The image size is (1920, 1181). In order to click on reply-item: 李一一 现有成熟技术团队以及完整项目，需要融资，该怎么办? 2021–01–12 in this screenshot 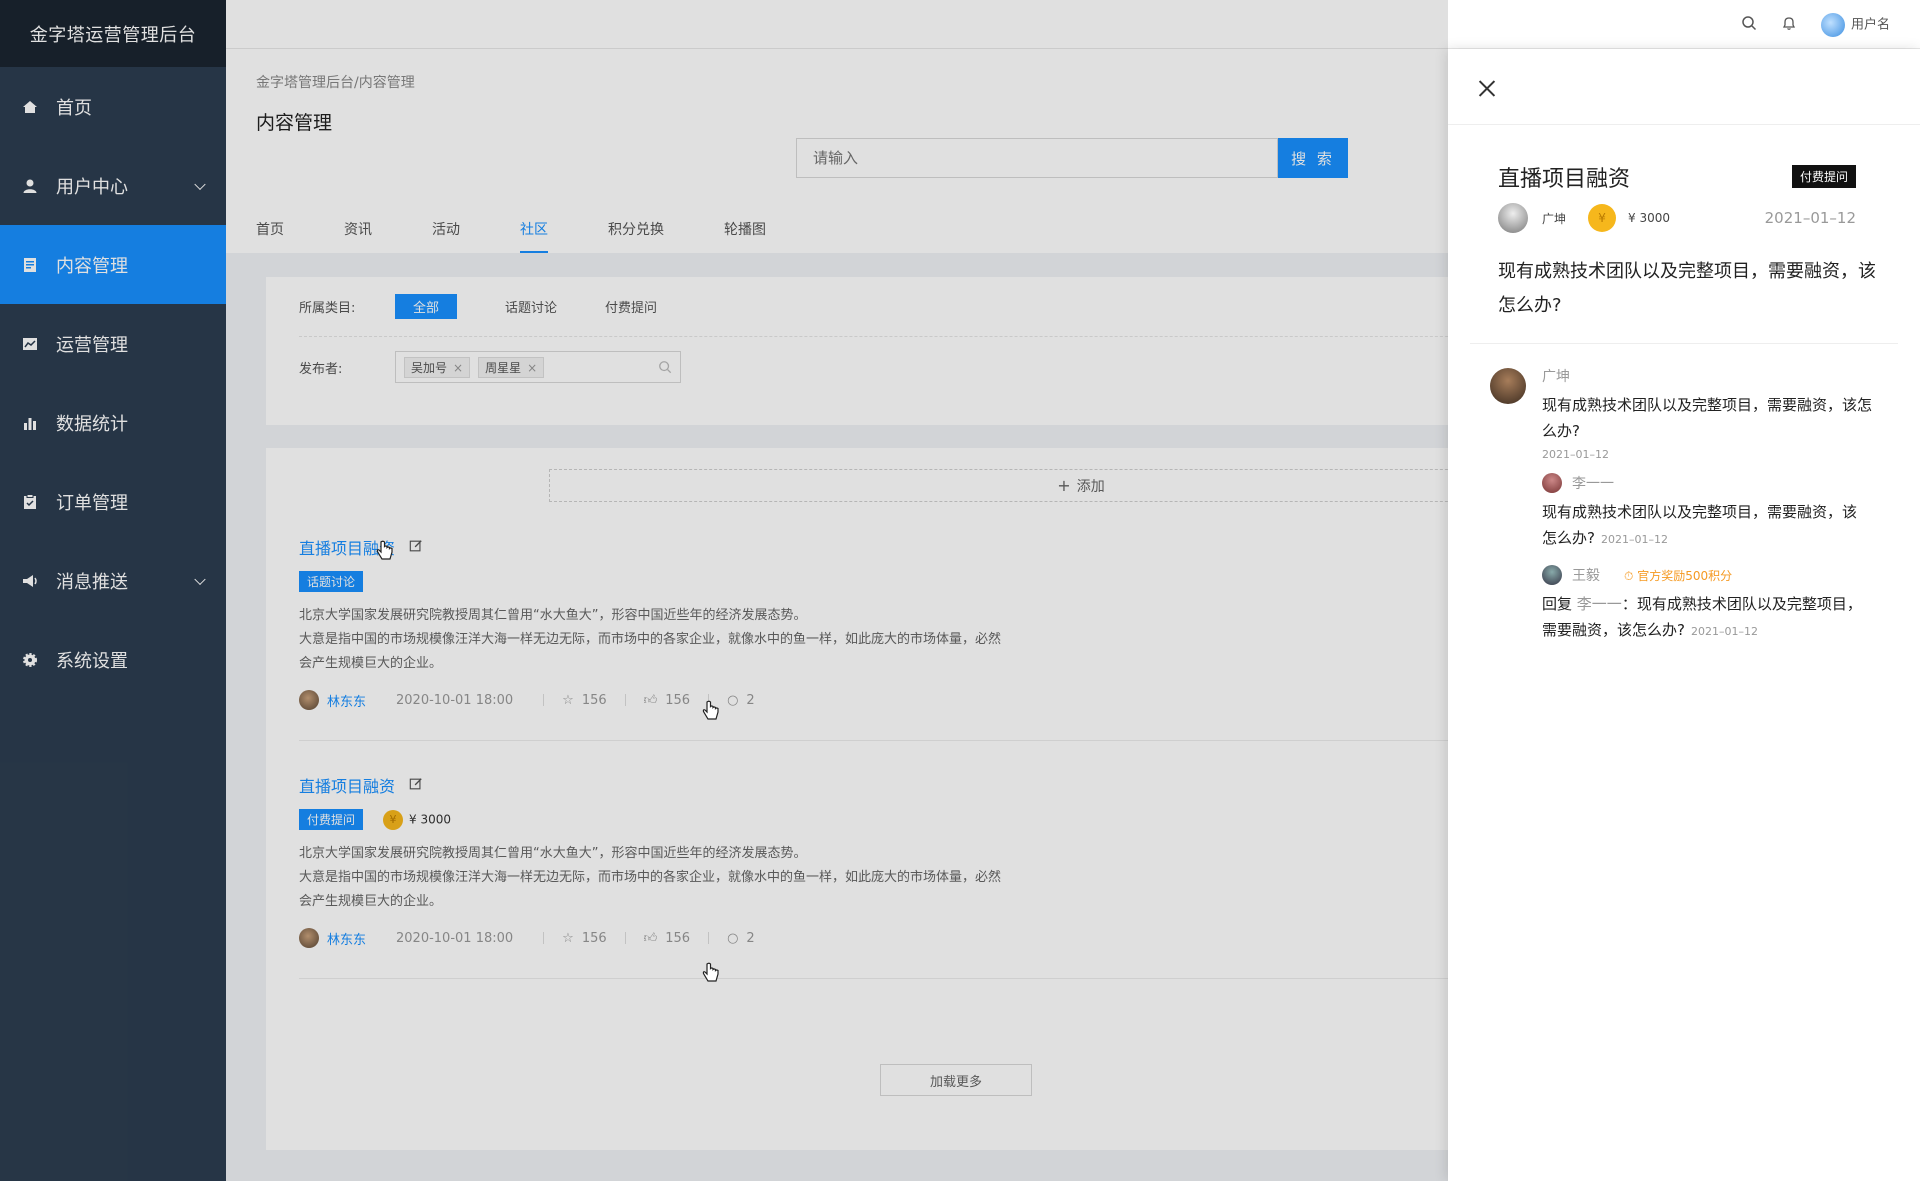, I will do `click(1711, 513)`.